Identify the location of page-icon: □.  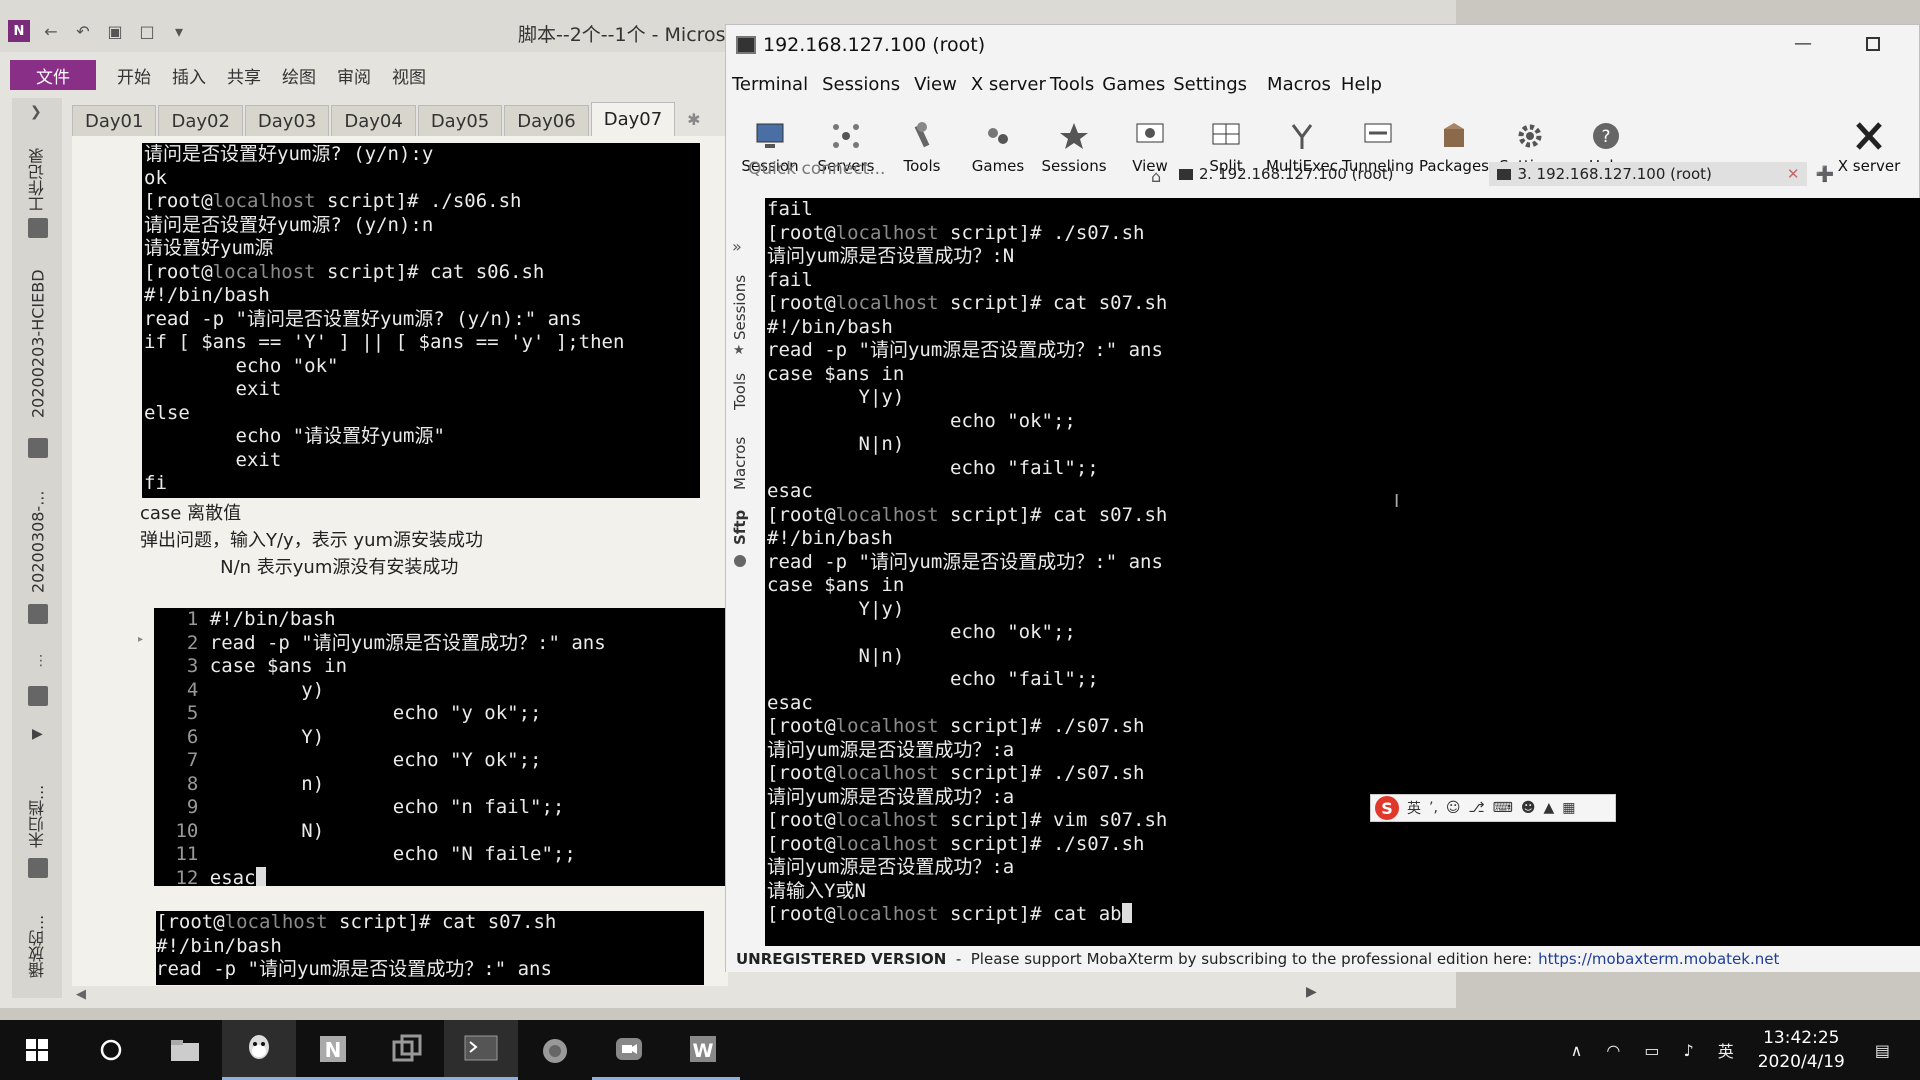
(147, 31).